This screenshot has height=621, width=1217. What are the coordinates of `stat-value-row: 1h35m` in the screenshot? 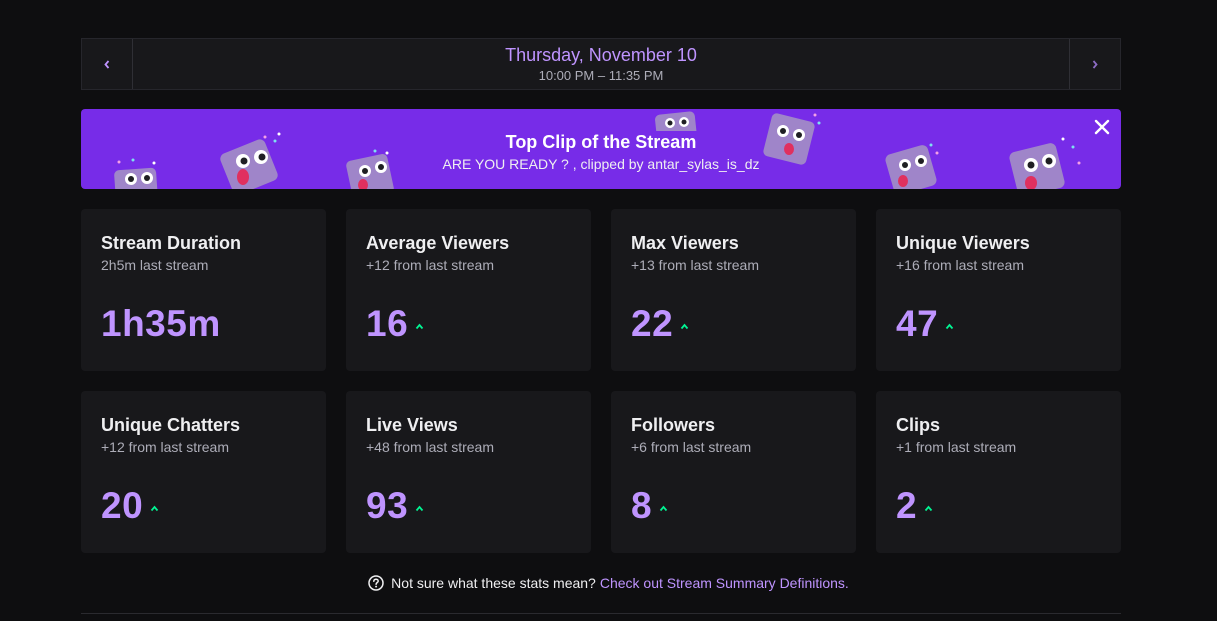 It's located at (161, 324).